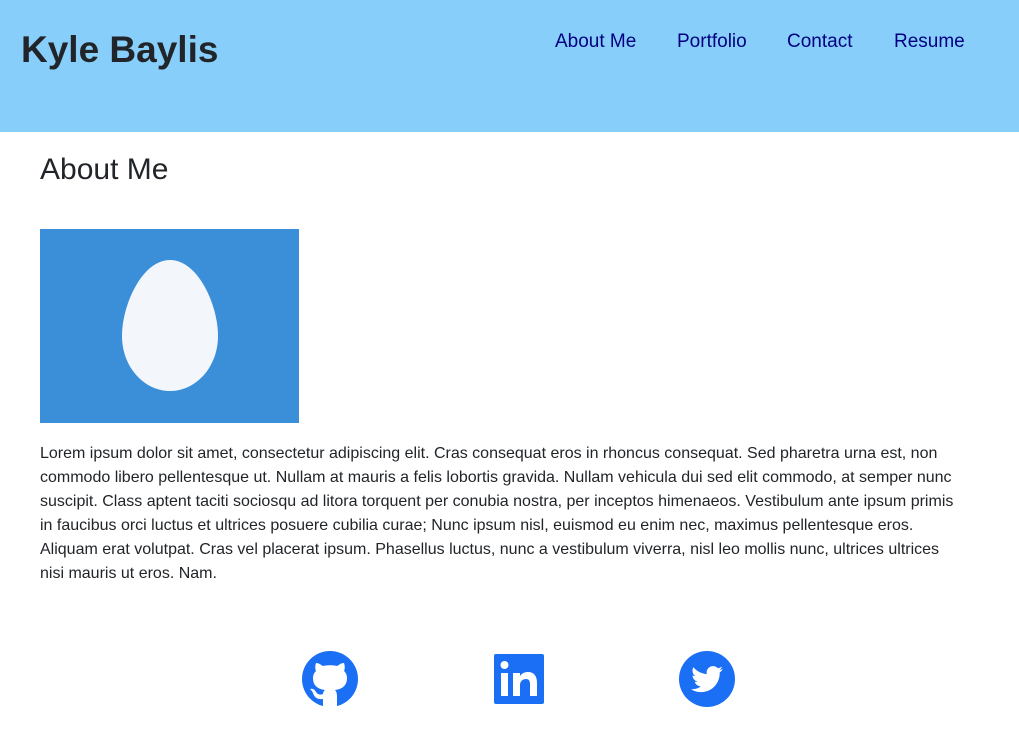  I want to click on egg-avatar-icon, so click(170, 325).